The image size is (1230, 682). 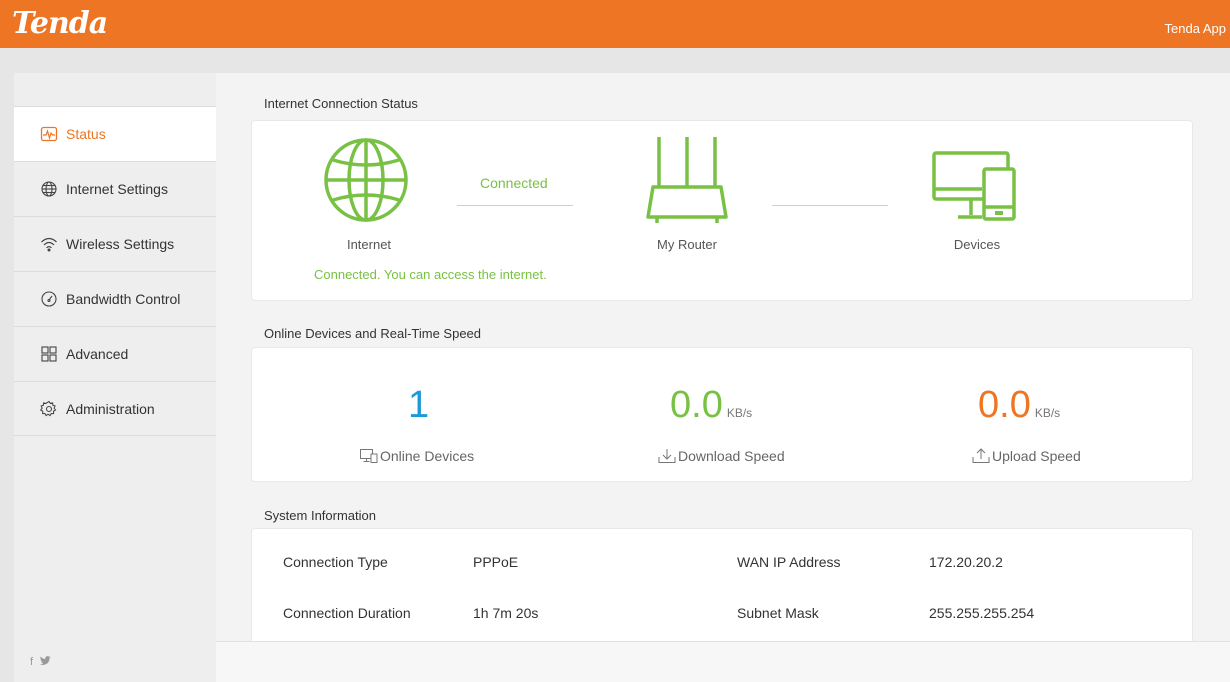 I want to click on connection-type-value: PPPoE, so click(x=496, y=562).